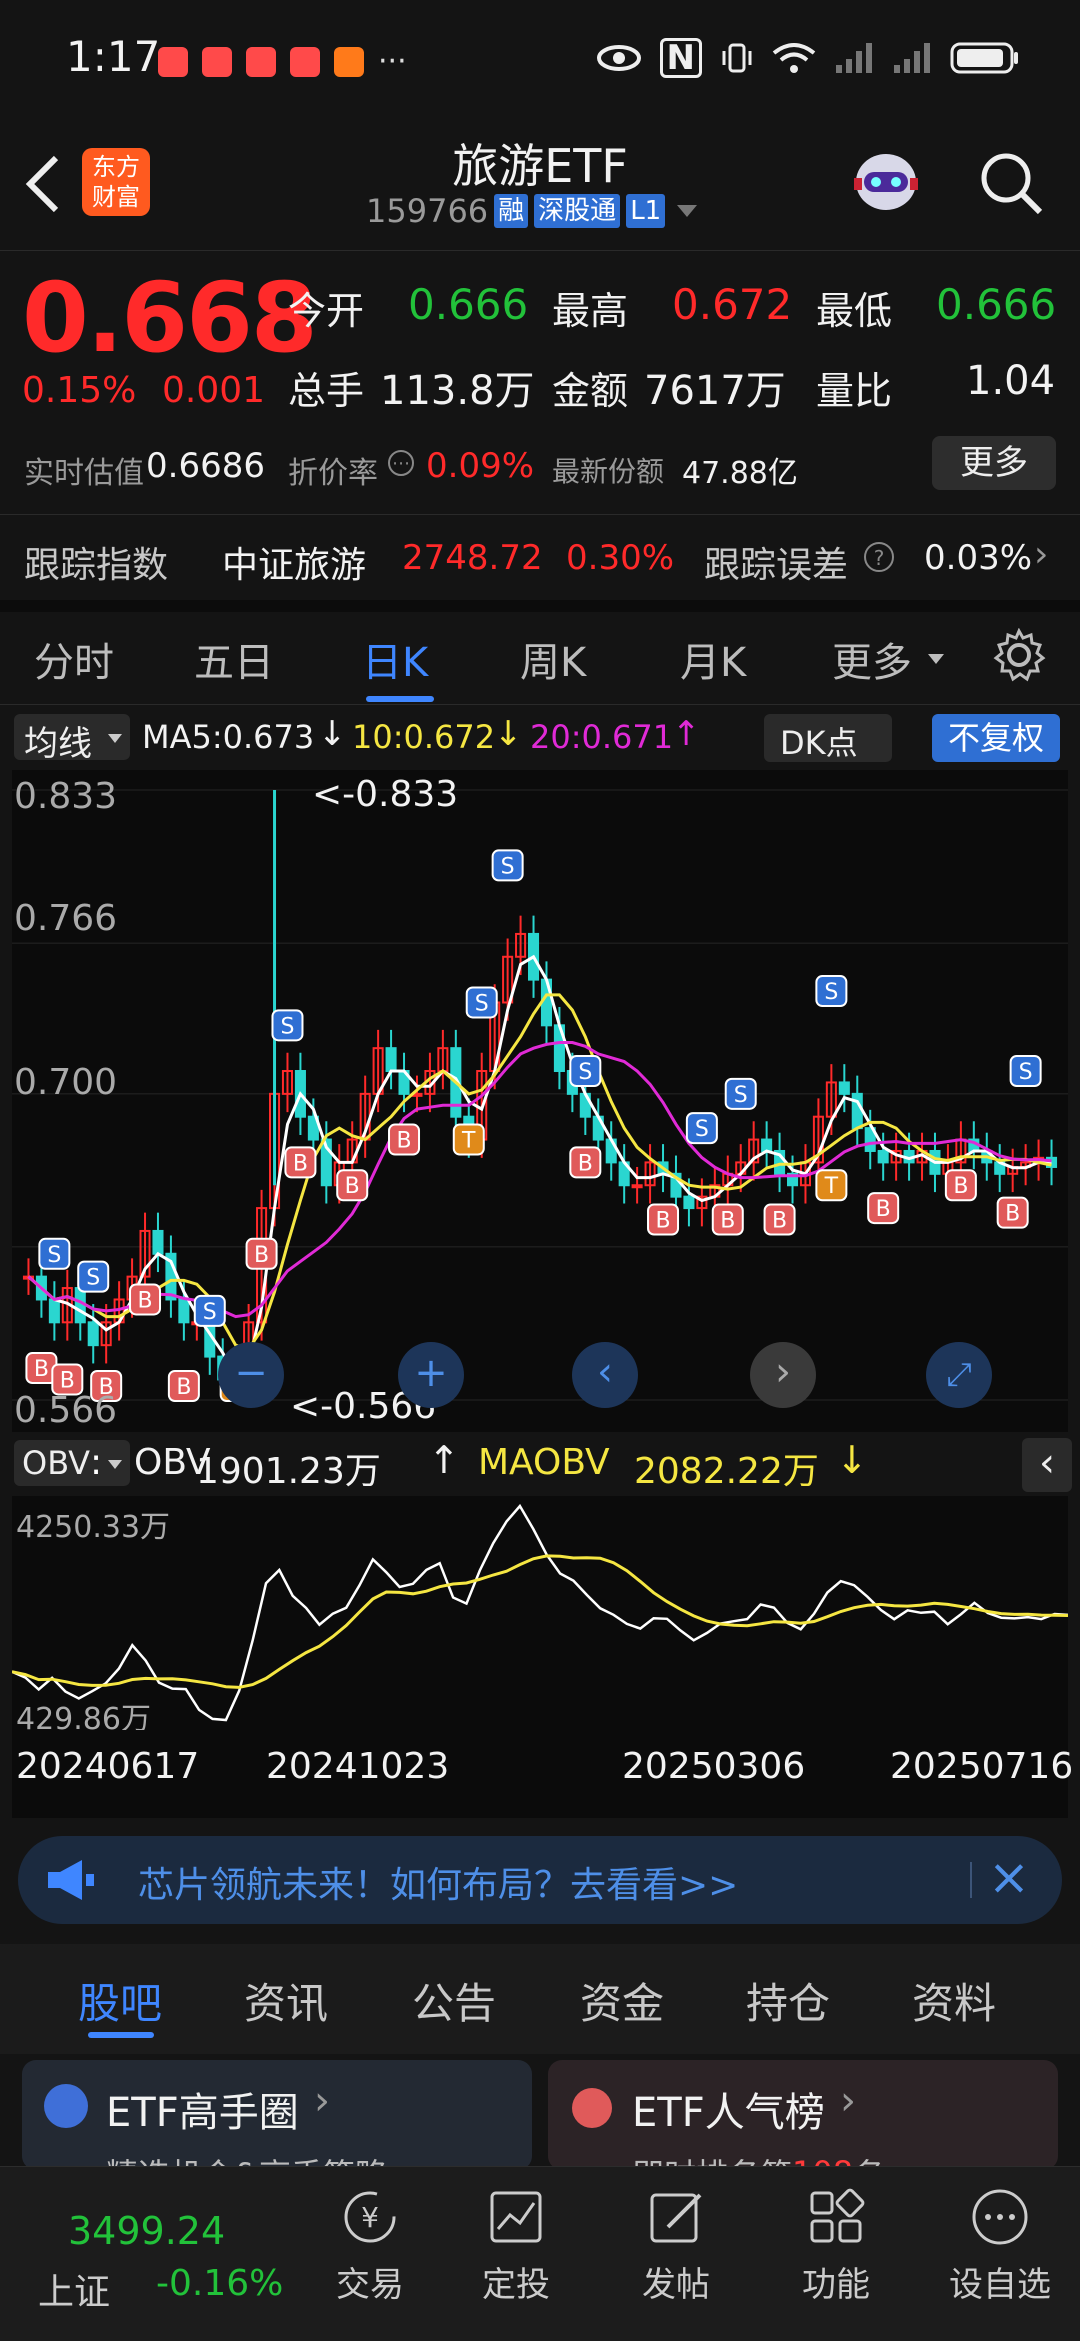 The height and width of the screenshot is (2341, 1080). What do you see at coordinates (803, 2115) in the screenshot?
I see `etf-popularity-card: ETF人气榜 › 即时排名第 108 名` at bounding box center [803, 2115].